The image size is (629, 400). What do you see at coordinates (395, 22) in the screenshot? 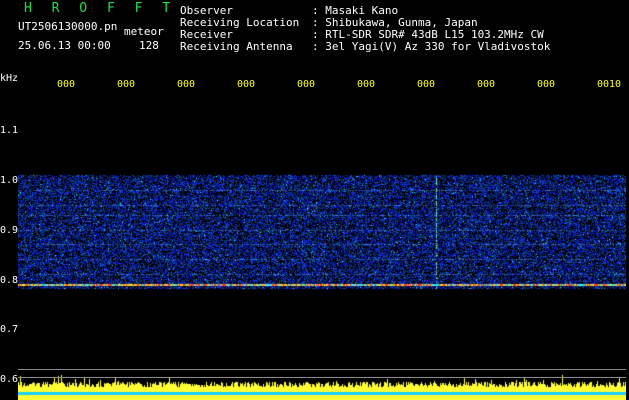
I see `location-value: : Shibukawa, Gunma, Japan` at bounding box center [395, 22].